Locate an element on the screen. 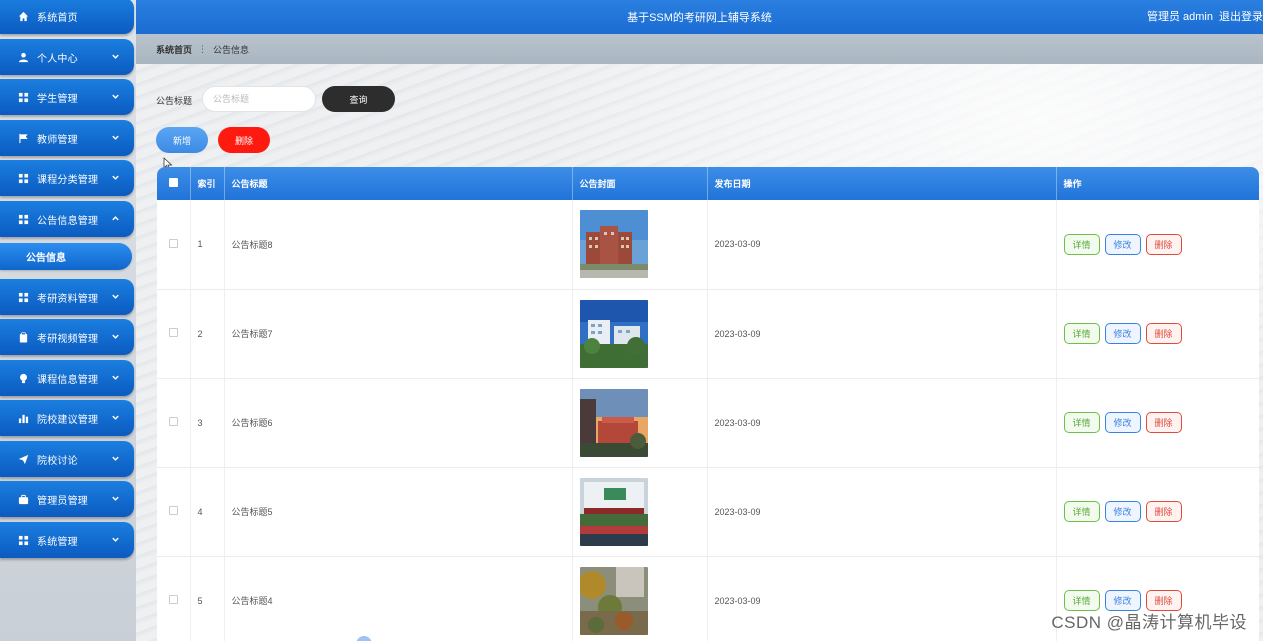 Image resolution: width=1263 pixels, height=641 pixels. top-bar: 基于SSM的考研网上辅导系统 管理员 admin 退出登录 is located at coordinates (699, 17).